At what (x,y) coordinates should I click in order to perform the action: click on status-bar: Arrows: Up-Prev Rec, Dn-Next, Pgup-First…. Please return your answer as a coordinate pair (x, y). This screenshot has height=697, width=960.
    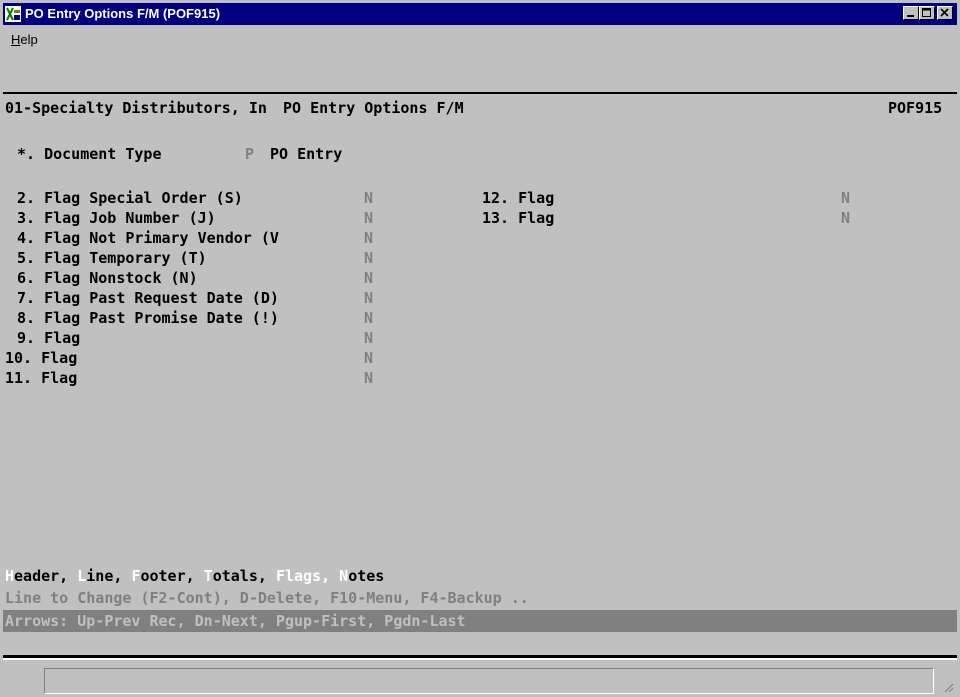
    Looking at the image, I should click on (480, 621).